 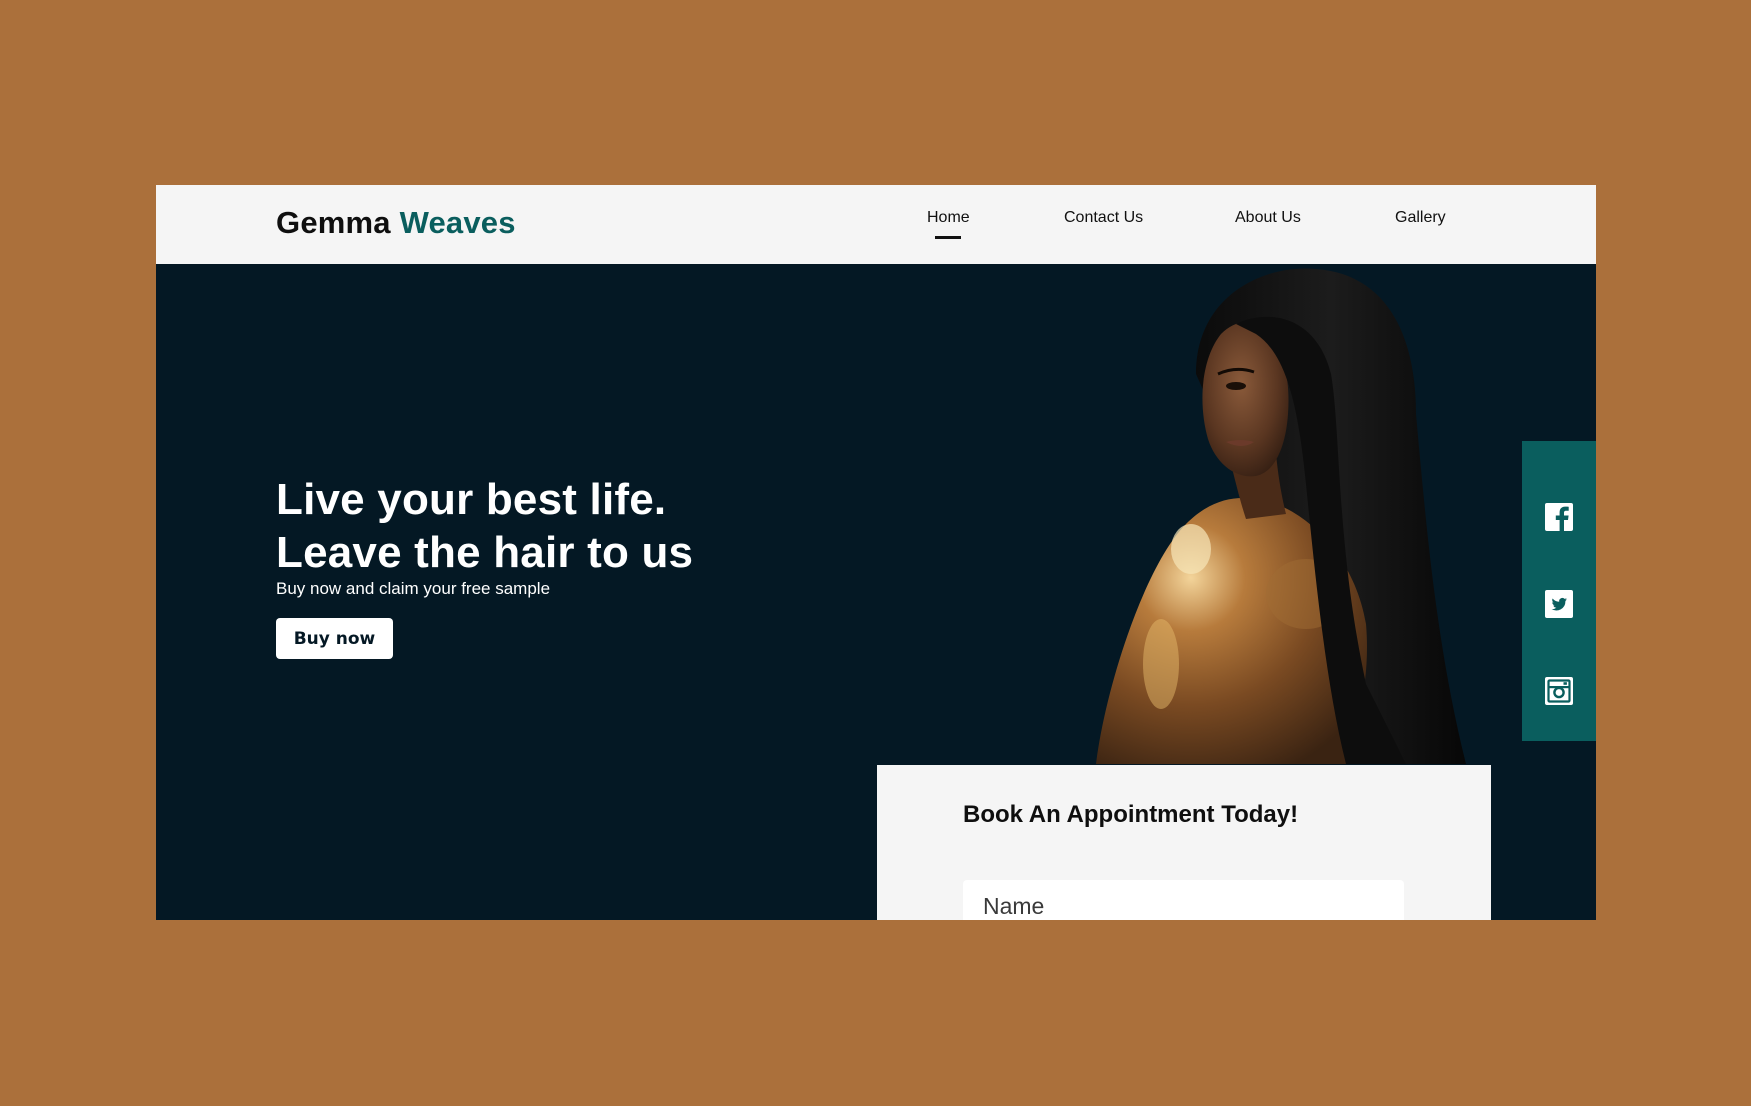 What do you see at coordinates (1559, 691) in the screenshot?
I see `instagram-icon` at bounding box center [1559, 691].